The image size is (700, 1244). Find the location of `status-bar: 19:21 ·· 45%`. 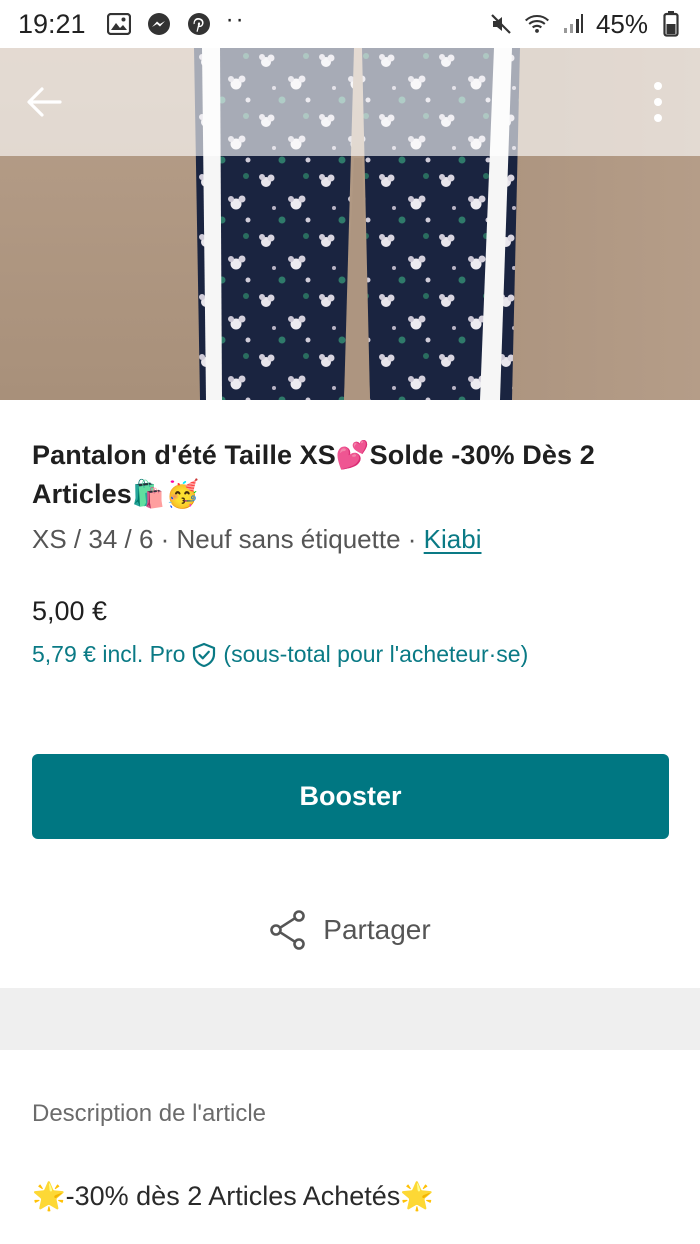

status-bar: 19:21 ·· 45% is located at coordinates (350, 24).